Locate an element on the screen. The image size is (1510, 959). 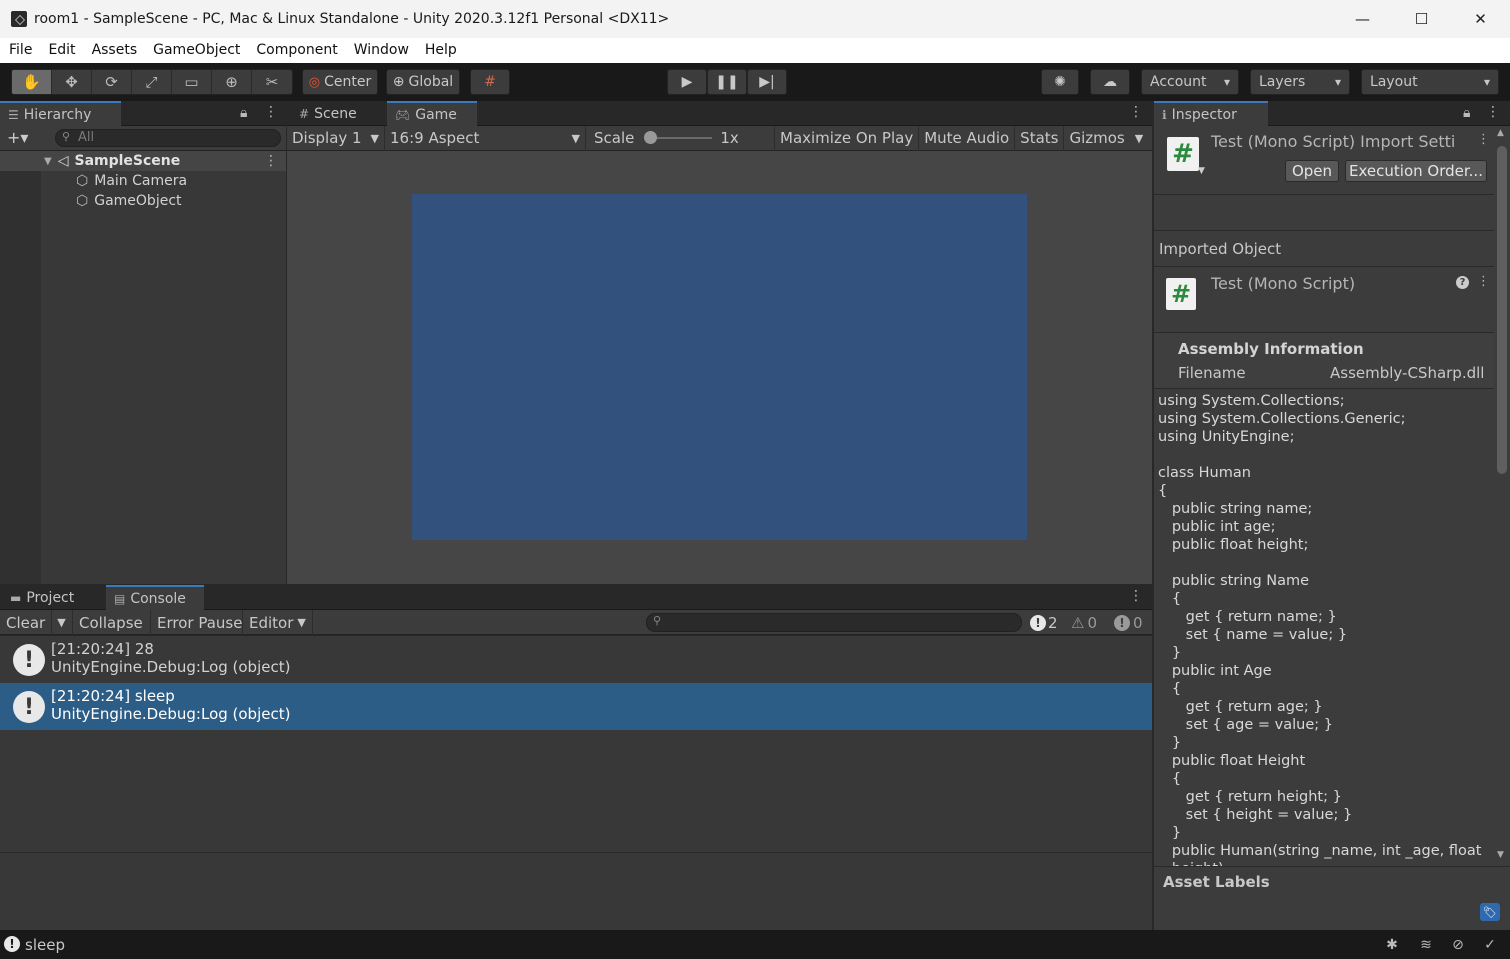
hand-tool-icon: ✋ is located at coordinates (32, 82).